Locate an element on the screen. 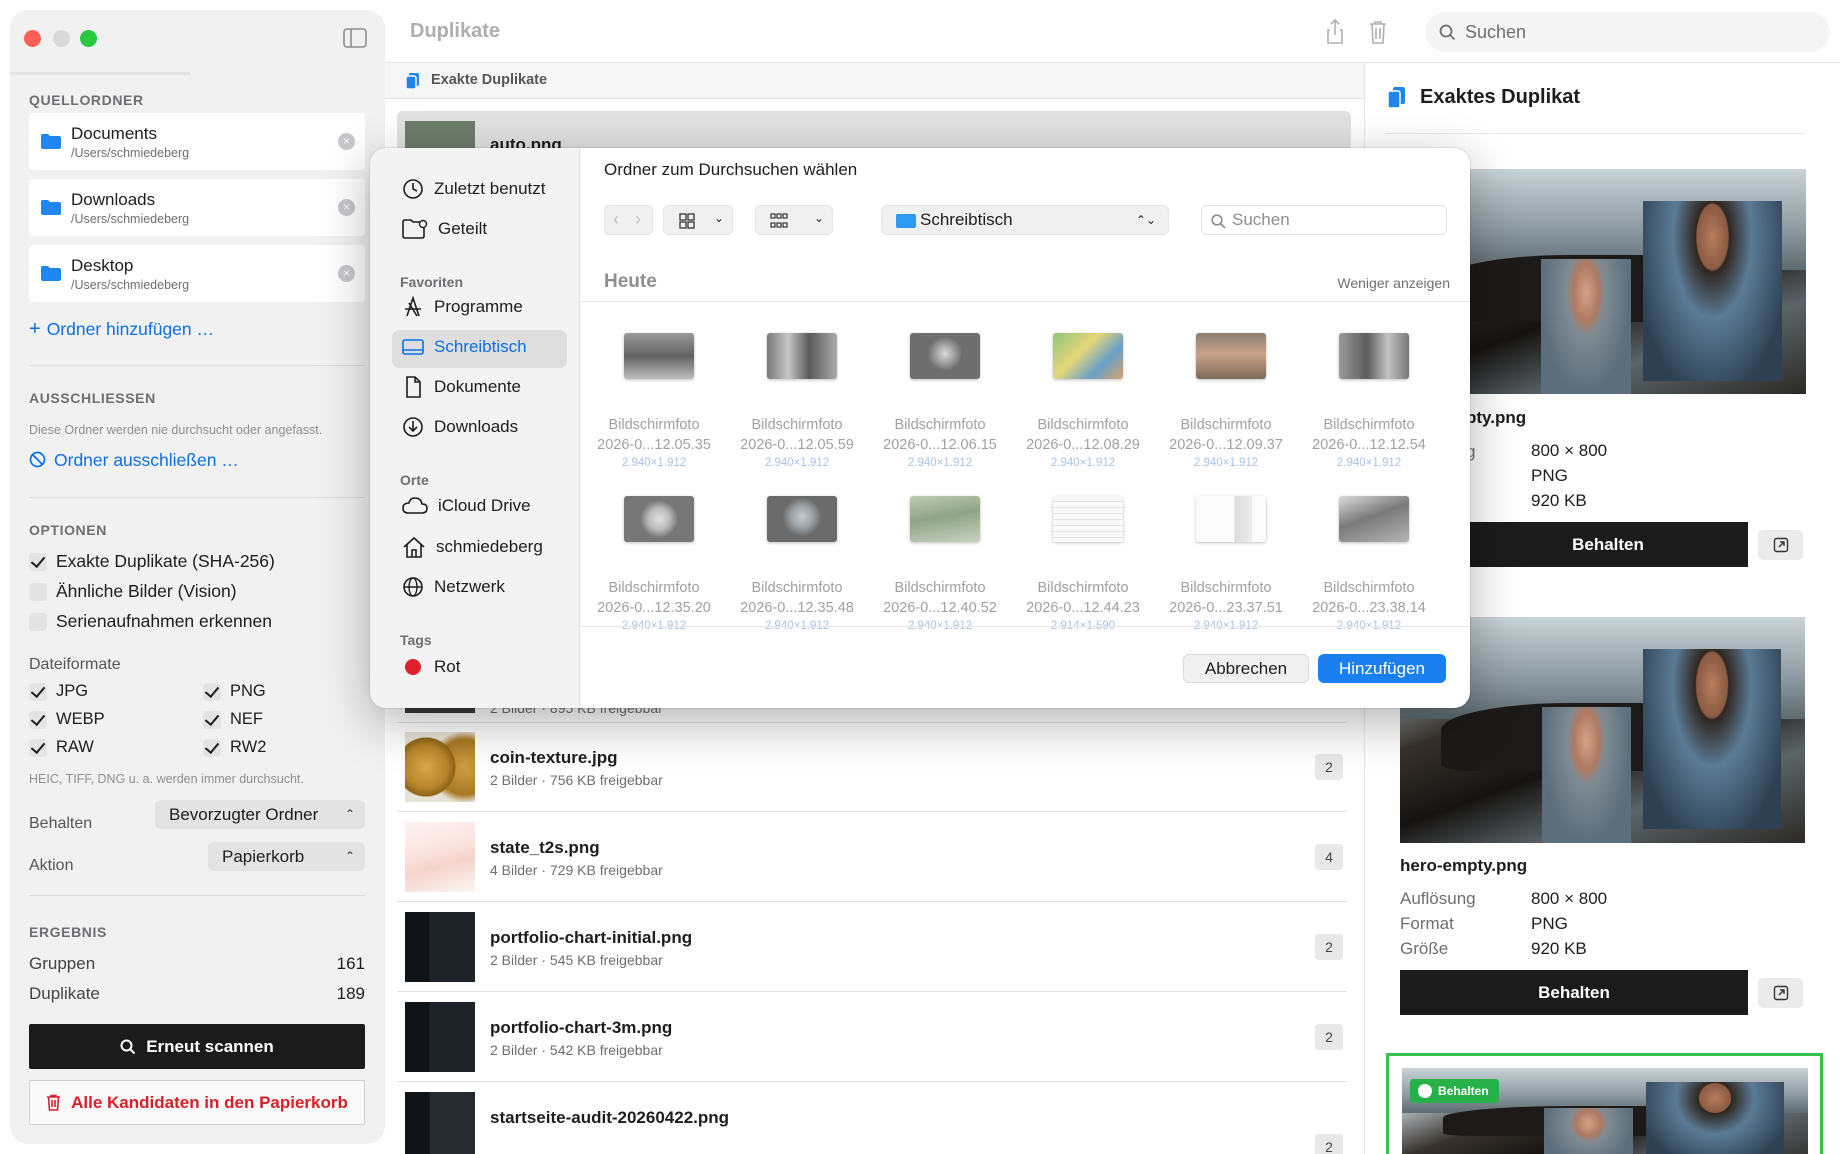  group-mode-button: ⌄ is located at coordinates (794, 220).